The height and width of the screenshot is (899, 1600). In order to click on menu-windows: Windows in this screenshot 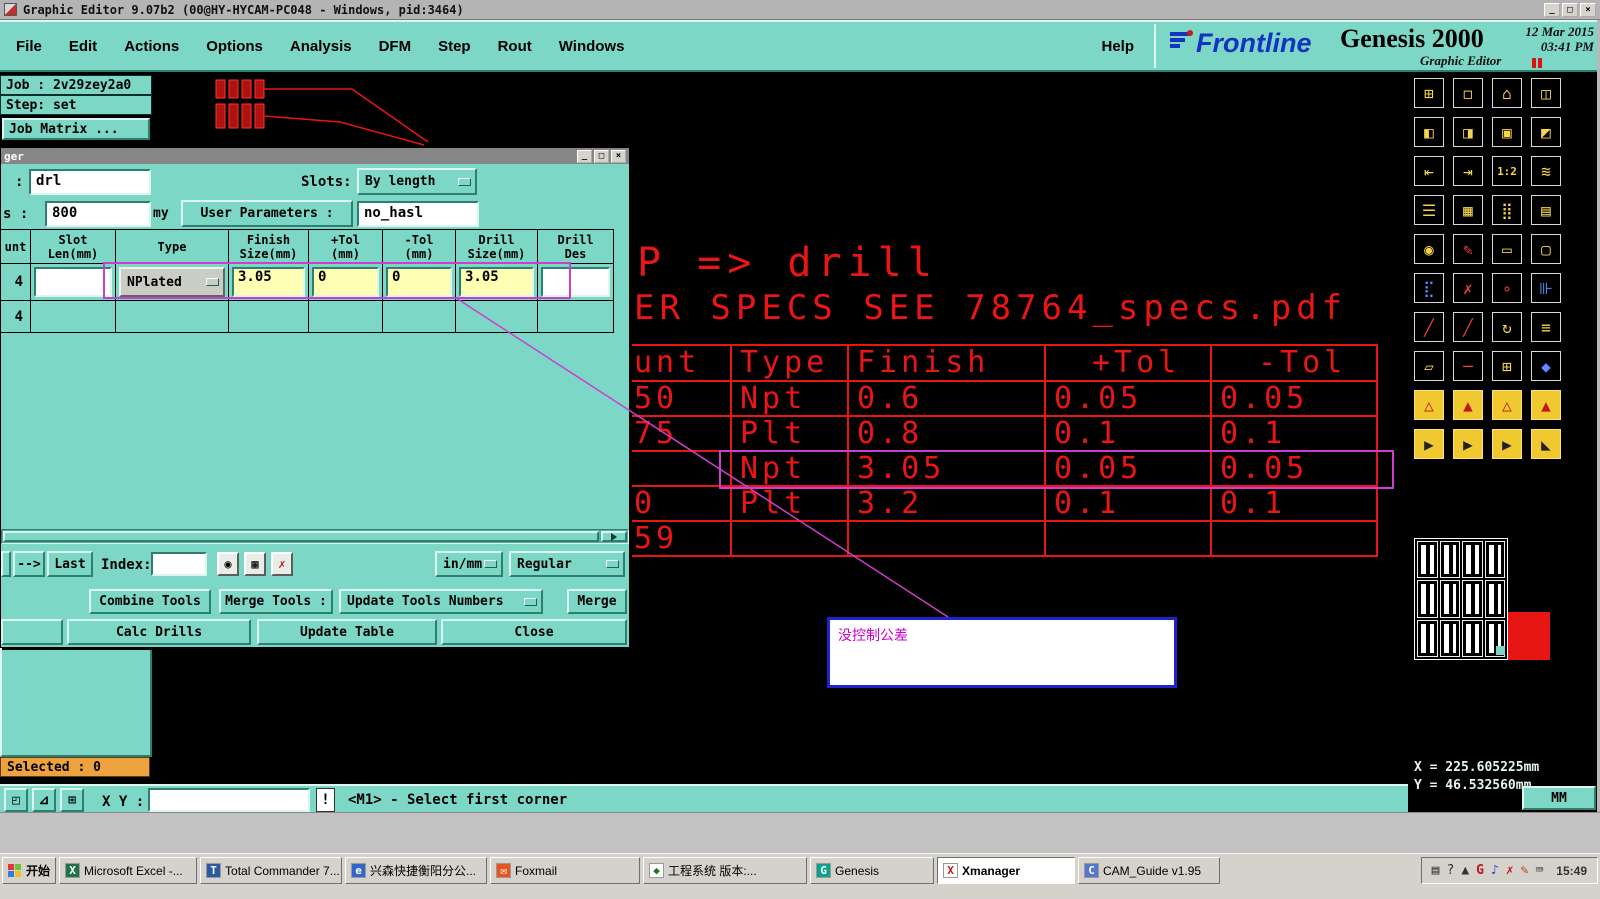, I will do `click(592, 46)`.